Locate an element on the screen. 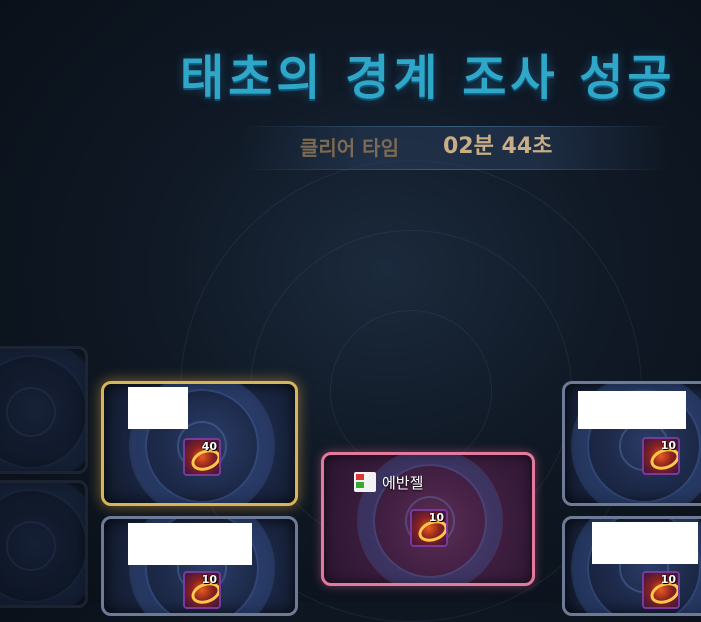 Image resolution: width=701 pixels, height=622 pixels. ring-item-icon: 40 is located at coordinates (202, 457).